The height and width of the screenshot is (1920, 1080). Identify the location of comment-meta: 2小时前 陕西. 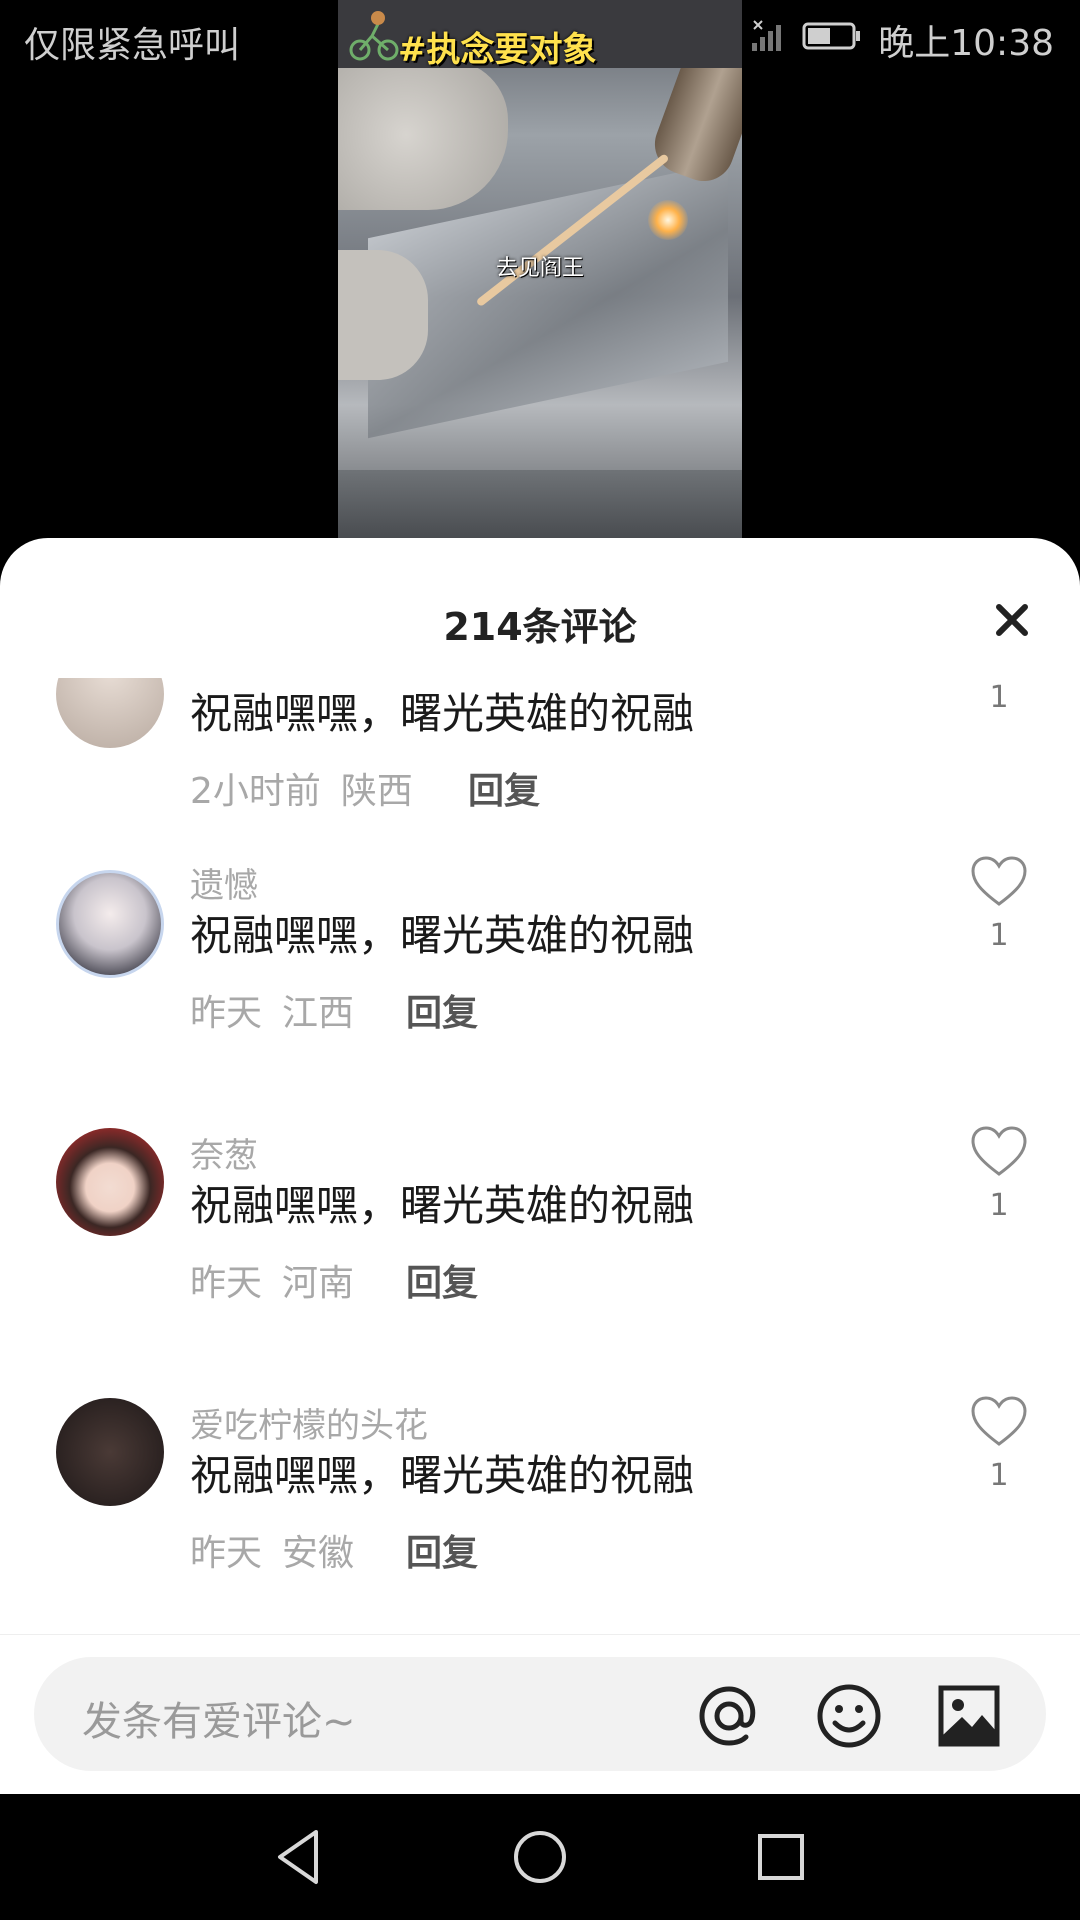
(301, 788).